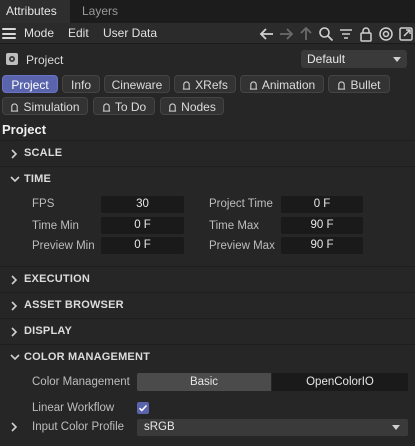 The height and width of the screenshot is (446, 415). Describe the element at coordinates (242, 246) in the screenshot. I see `preview-max-label: Preview Max` at that location.